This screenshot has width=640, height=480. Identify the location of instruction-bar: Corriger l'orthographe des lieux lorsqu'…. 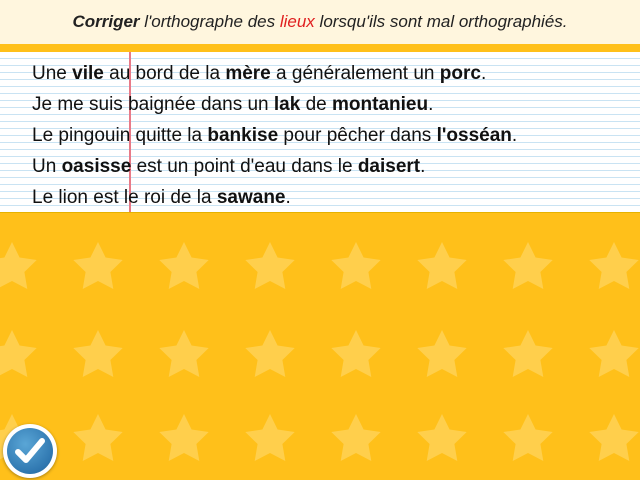
(320, 22).